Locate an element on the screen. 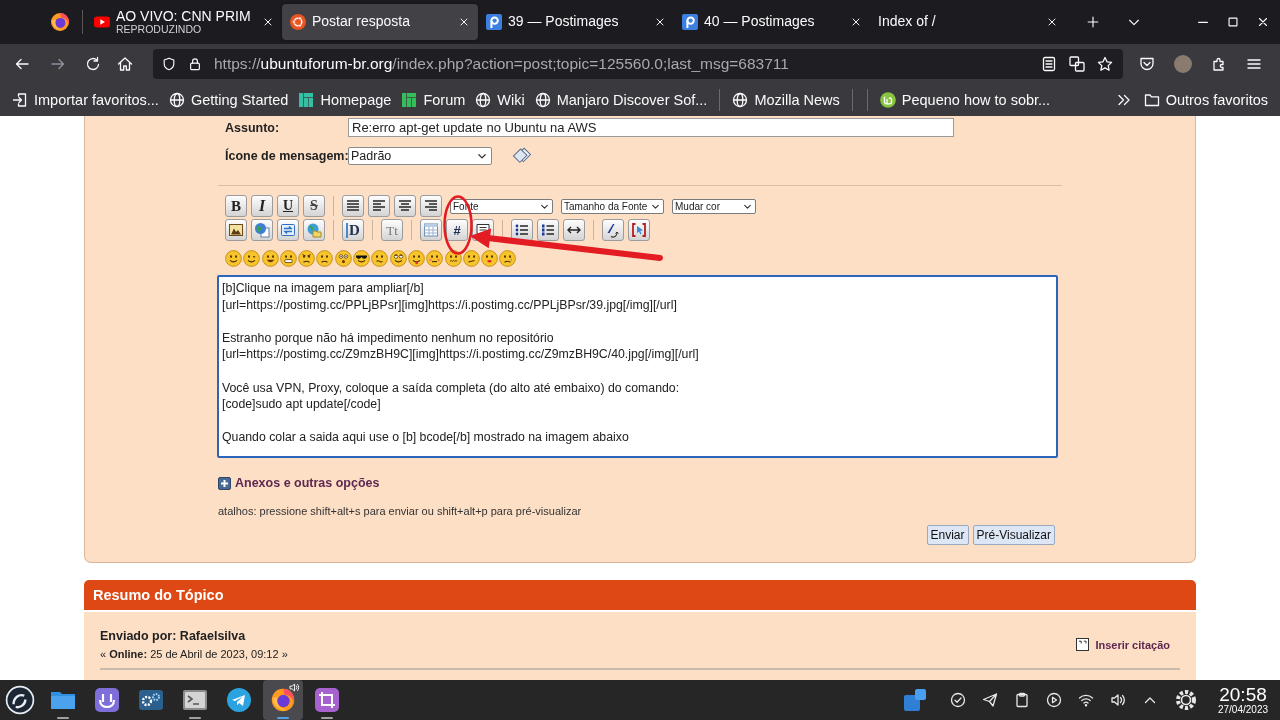 The image size is (1280, 720). circle-logo-icon is located at coordinates (887, 100).